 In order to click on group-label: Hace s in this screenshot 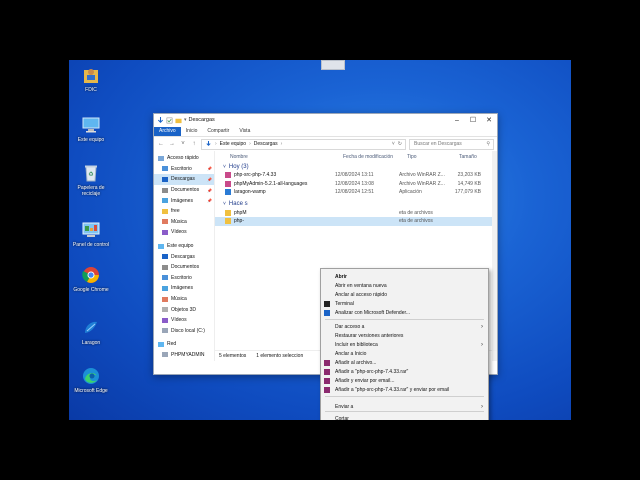, I will do `click(238, 204)`.